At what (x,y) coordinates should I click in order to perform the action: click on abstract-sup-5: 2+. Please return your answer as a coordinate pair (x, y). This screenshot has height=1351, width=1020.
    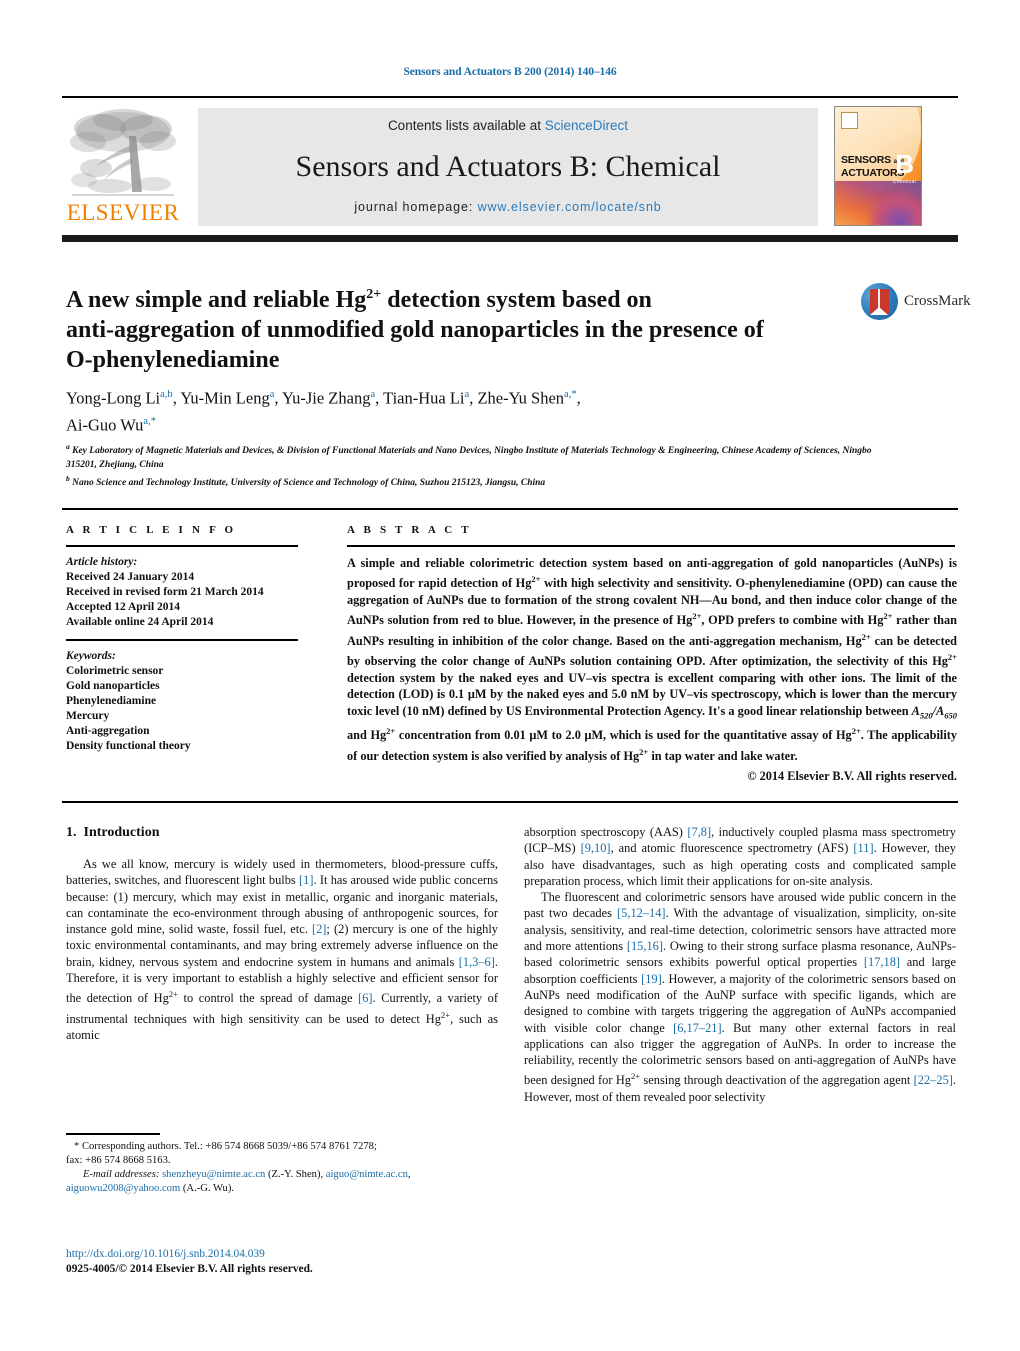
    Looking at the image, I should click on (952, 657).